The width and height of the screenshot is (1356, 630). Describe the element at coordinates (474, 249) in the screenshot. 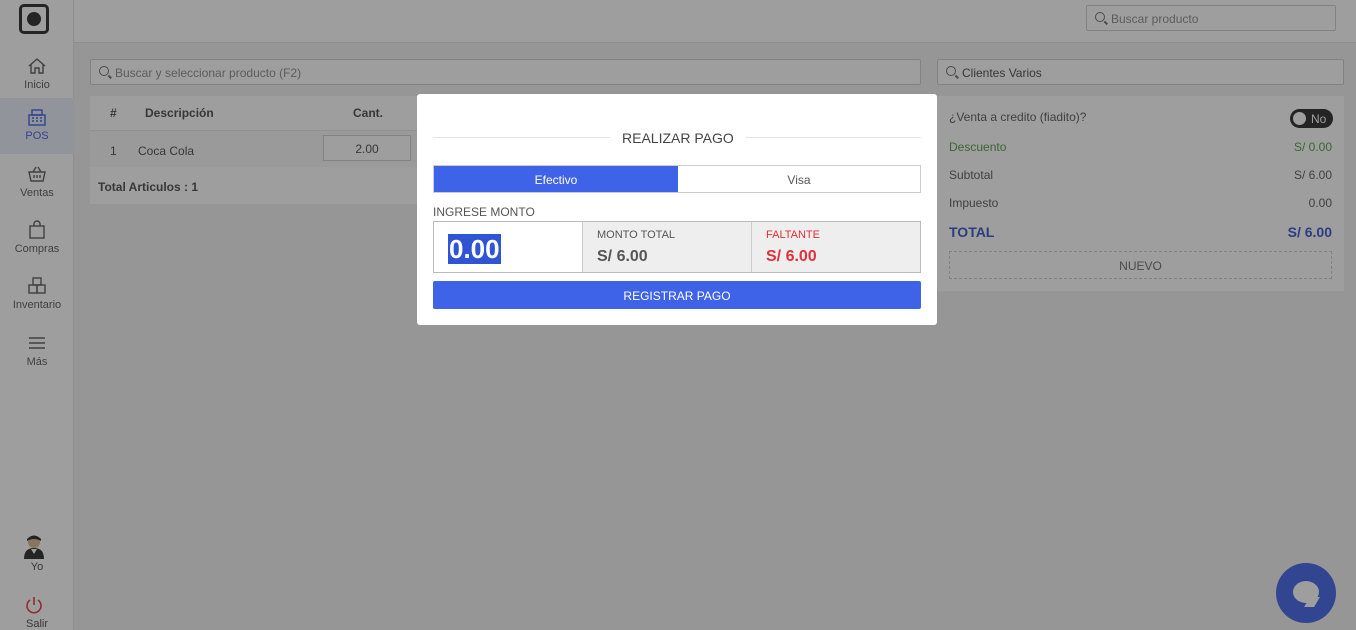

I see `amount-value: 0.00` at that location.